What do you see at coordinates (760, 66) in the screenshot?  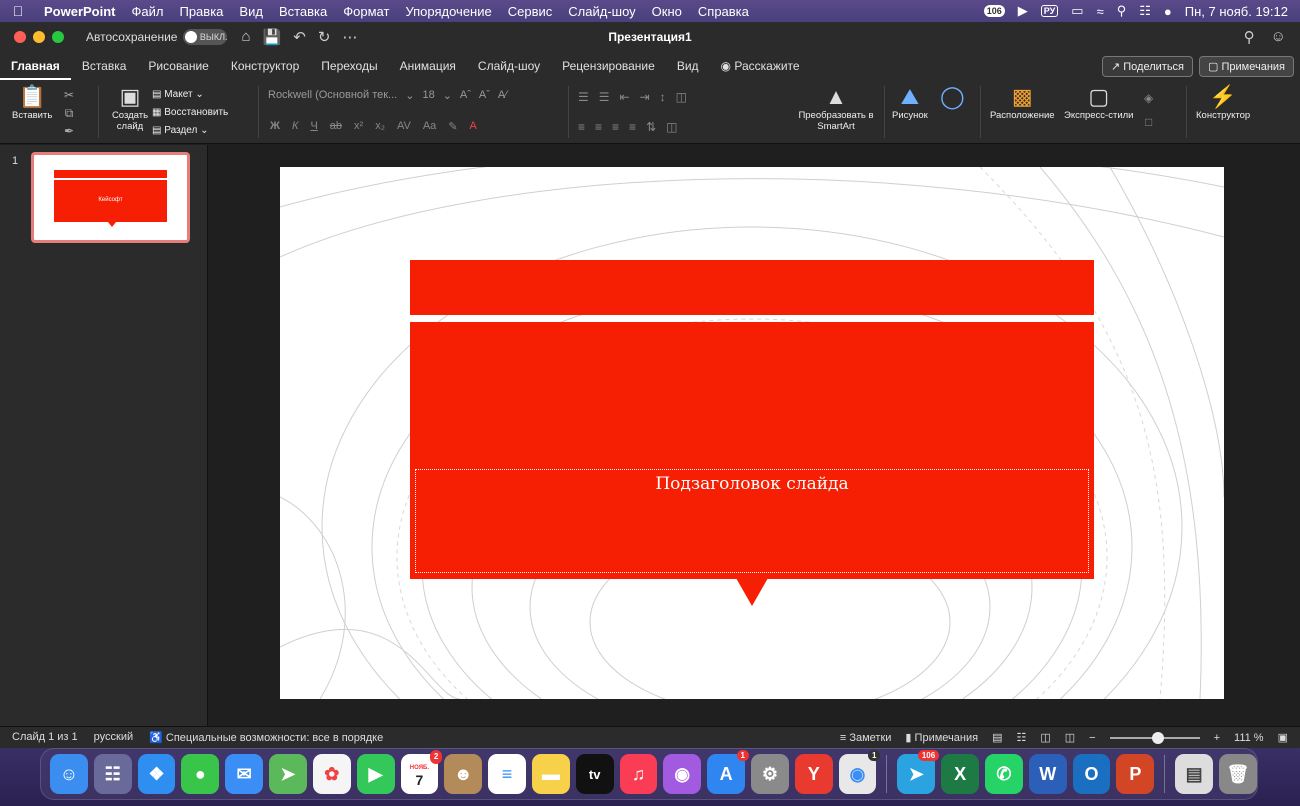 I see `tell-me-search: ◉ Расскажите` at bounding box center [760, 66].